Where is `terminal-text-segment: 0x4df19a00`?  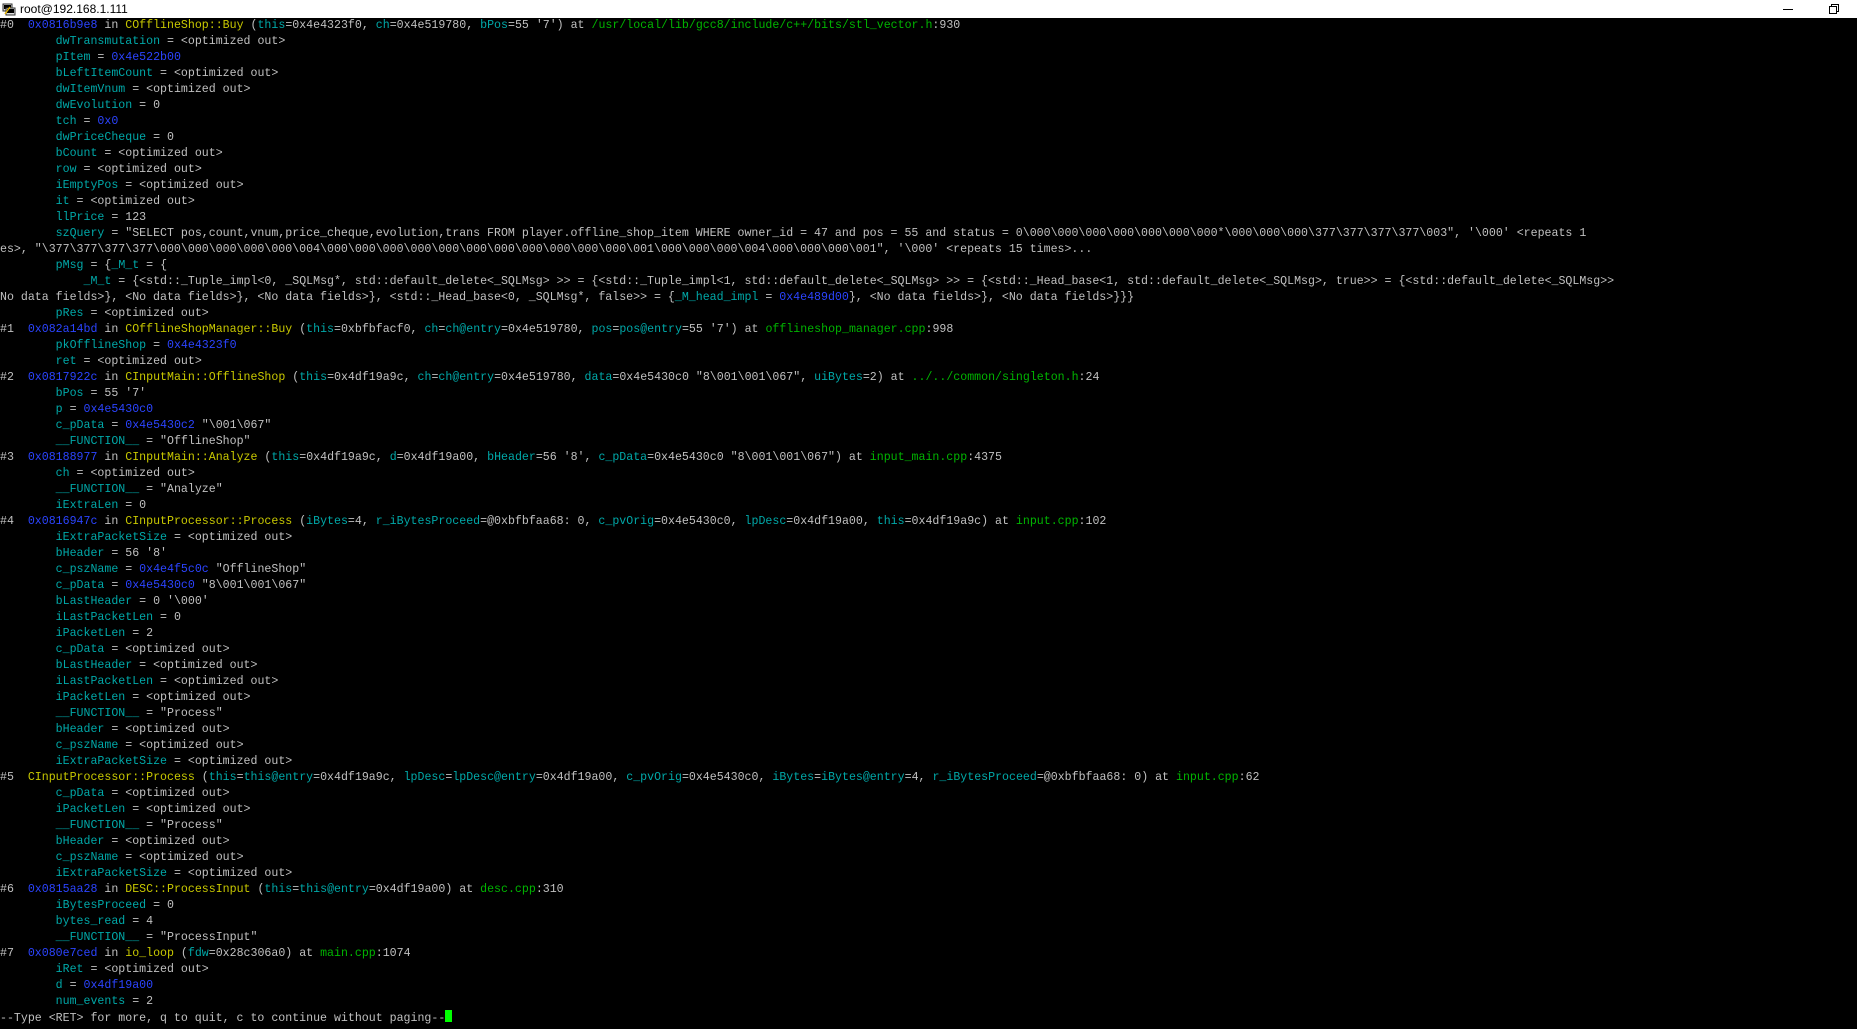 terminal-text-segment: 0x4df19a00 is located at coordinates (118, 985).